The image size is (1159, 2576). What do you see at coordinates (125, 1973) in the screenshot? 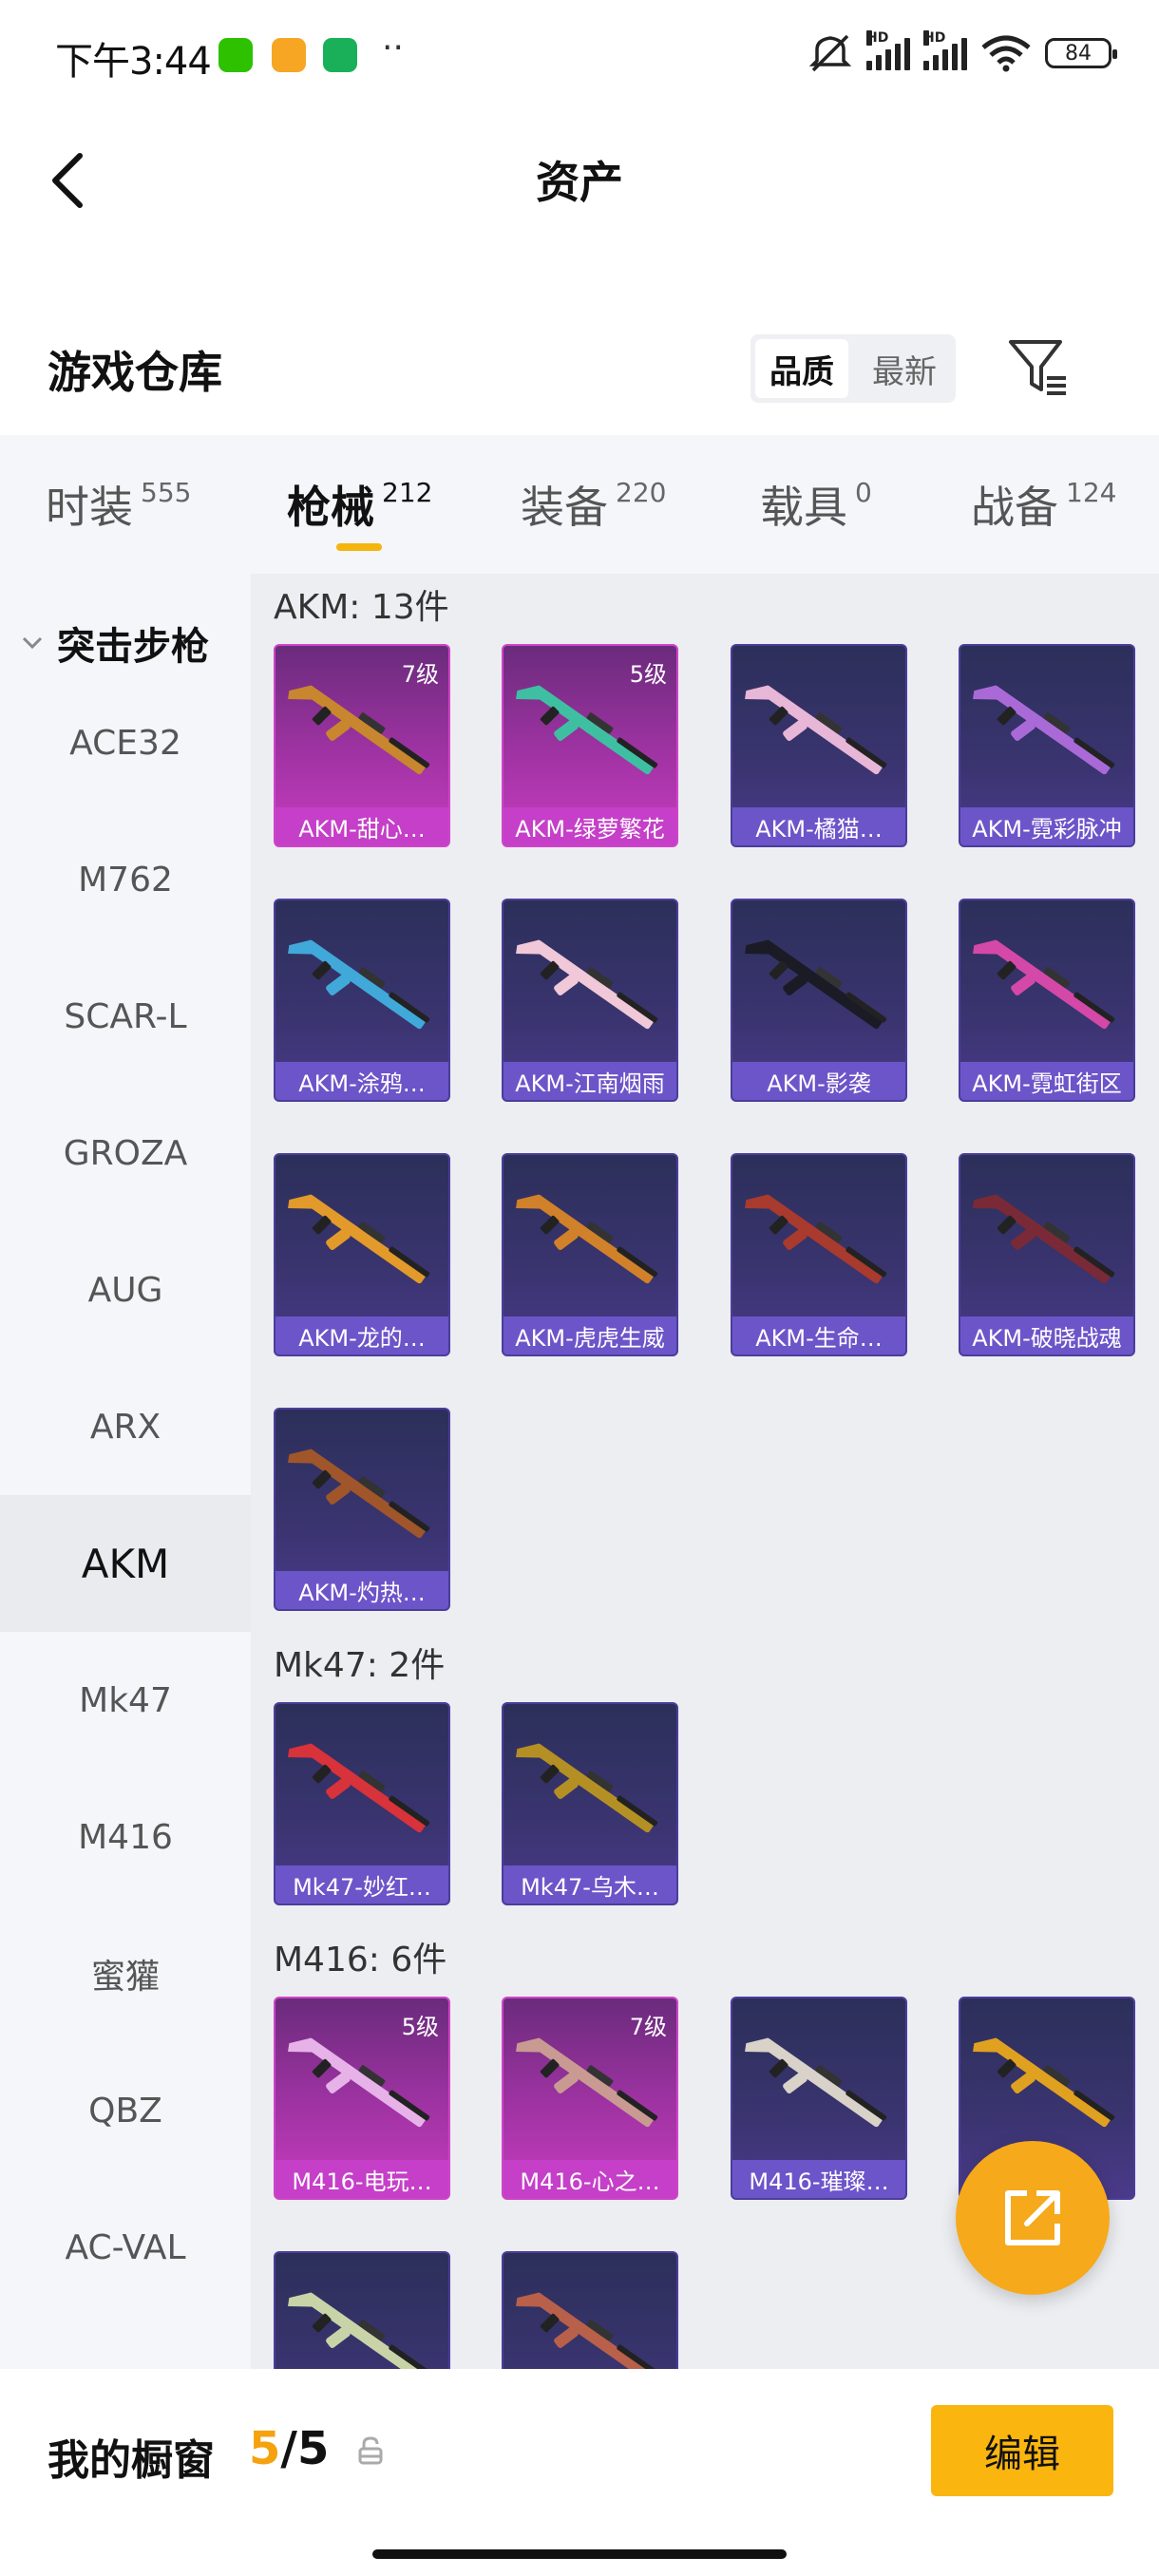
I see `sidebar-item-honey-badger: 蜜獾` at bounding box center [125, 1973].